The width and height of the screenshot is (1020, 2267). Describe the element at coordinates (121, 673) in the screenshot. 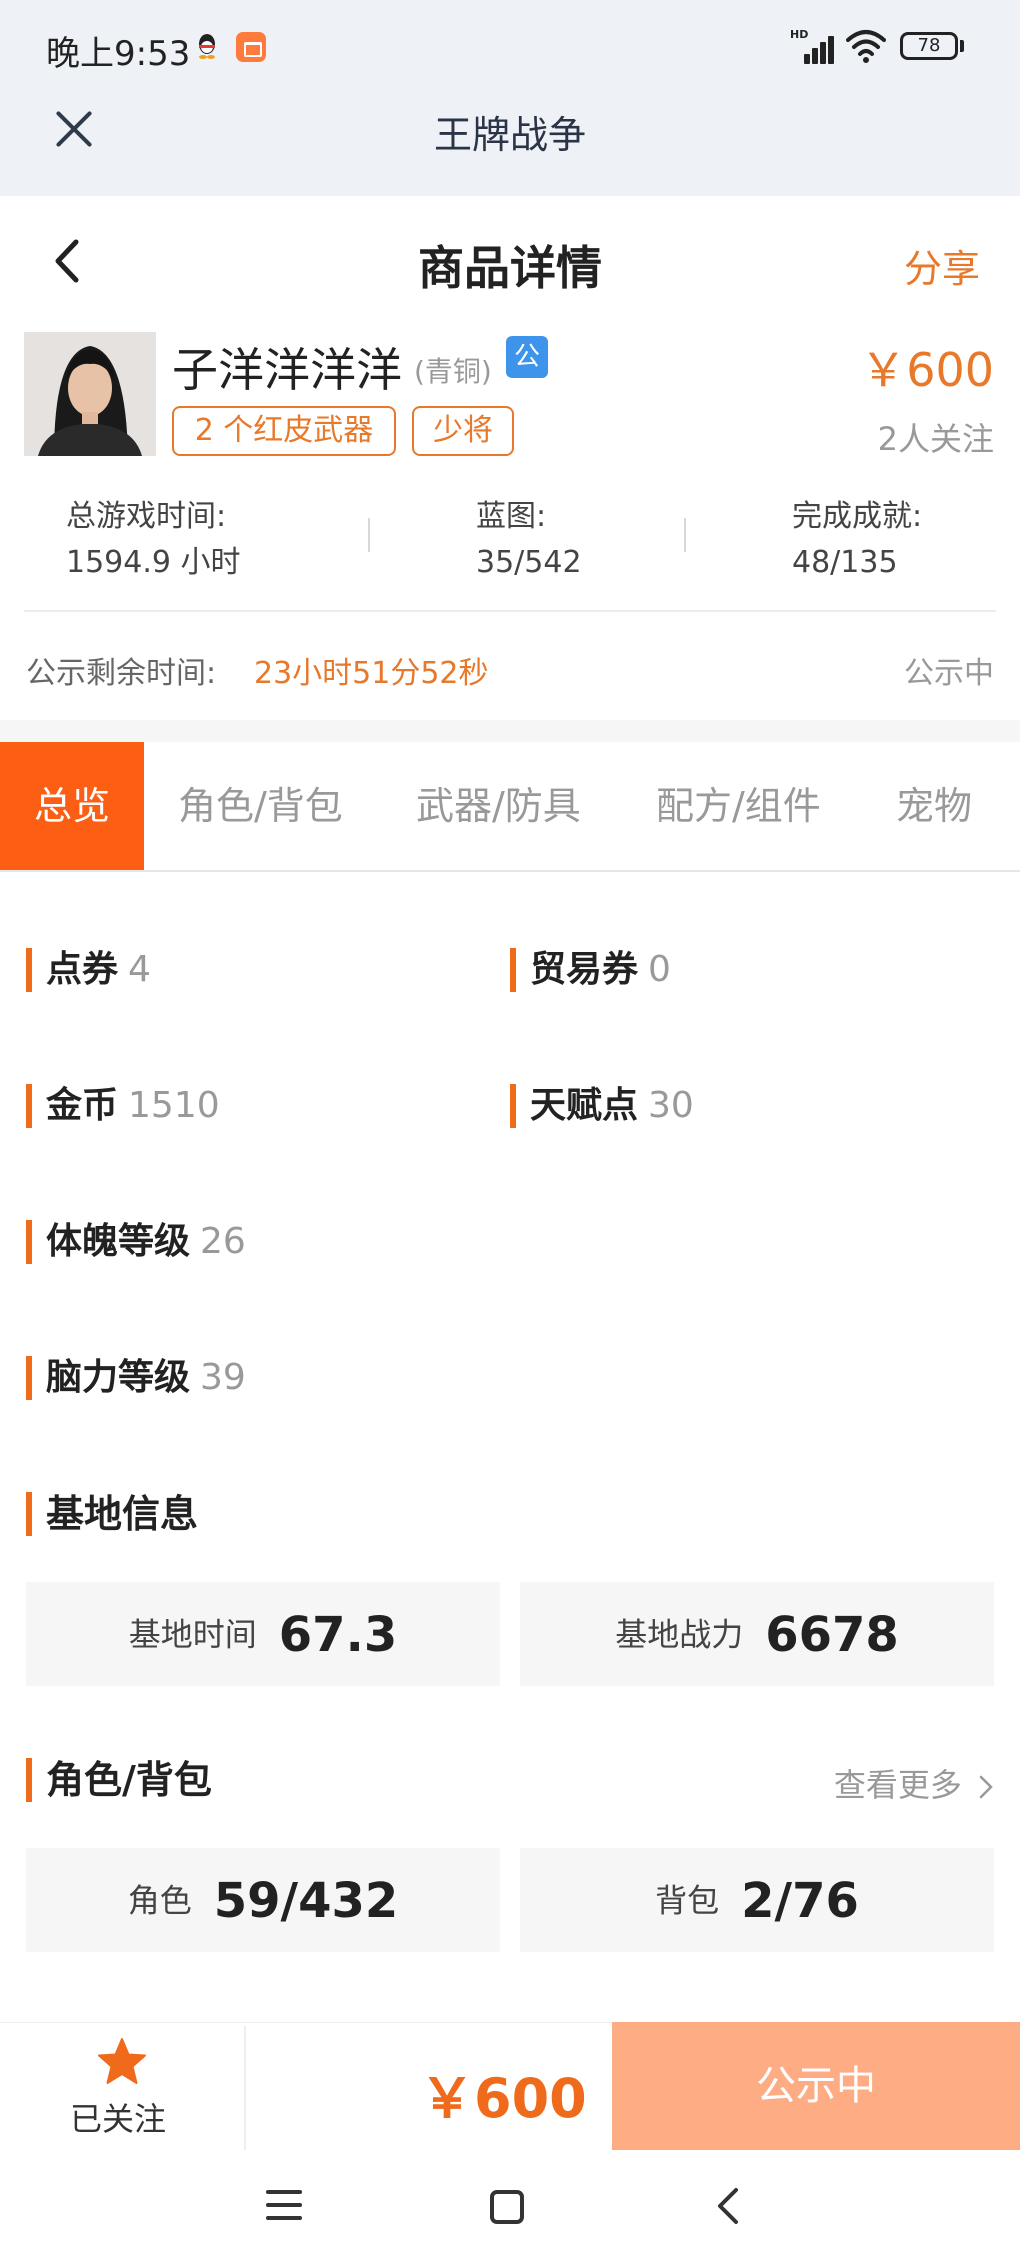

I see `countdown-label: 公示剩余时间:` at that location.